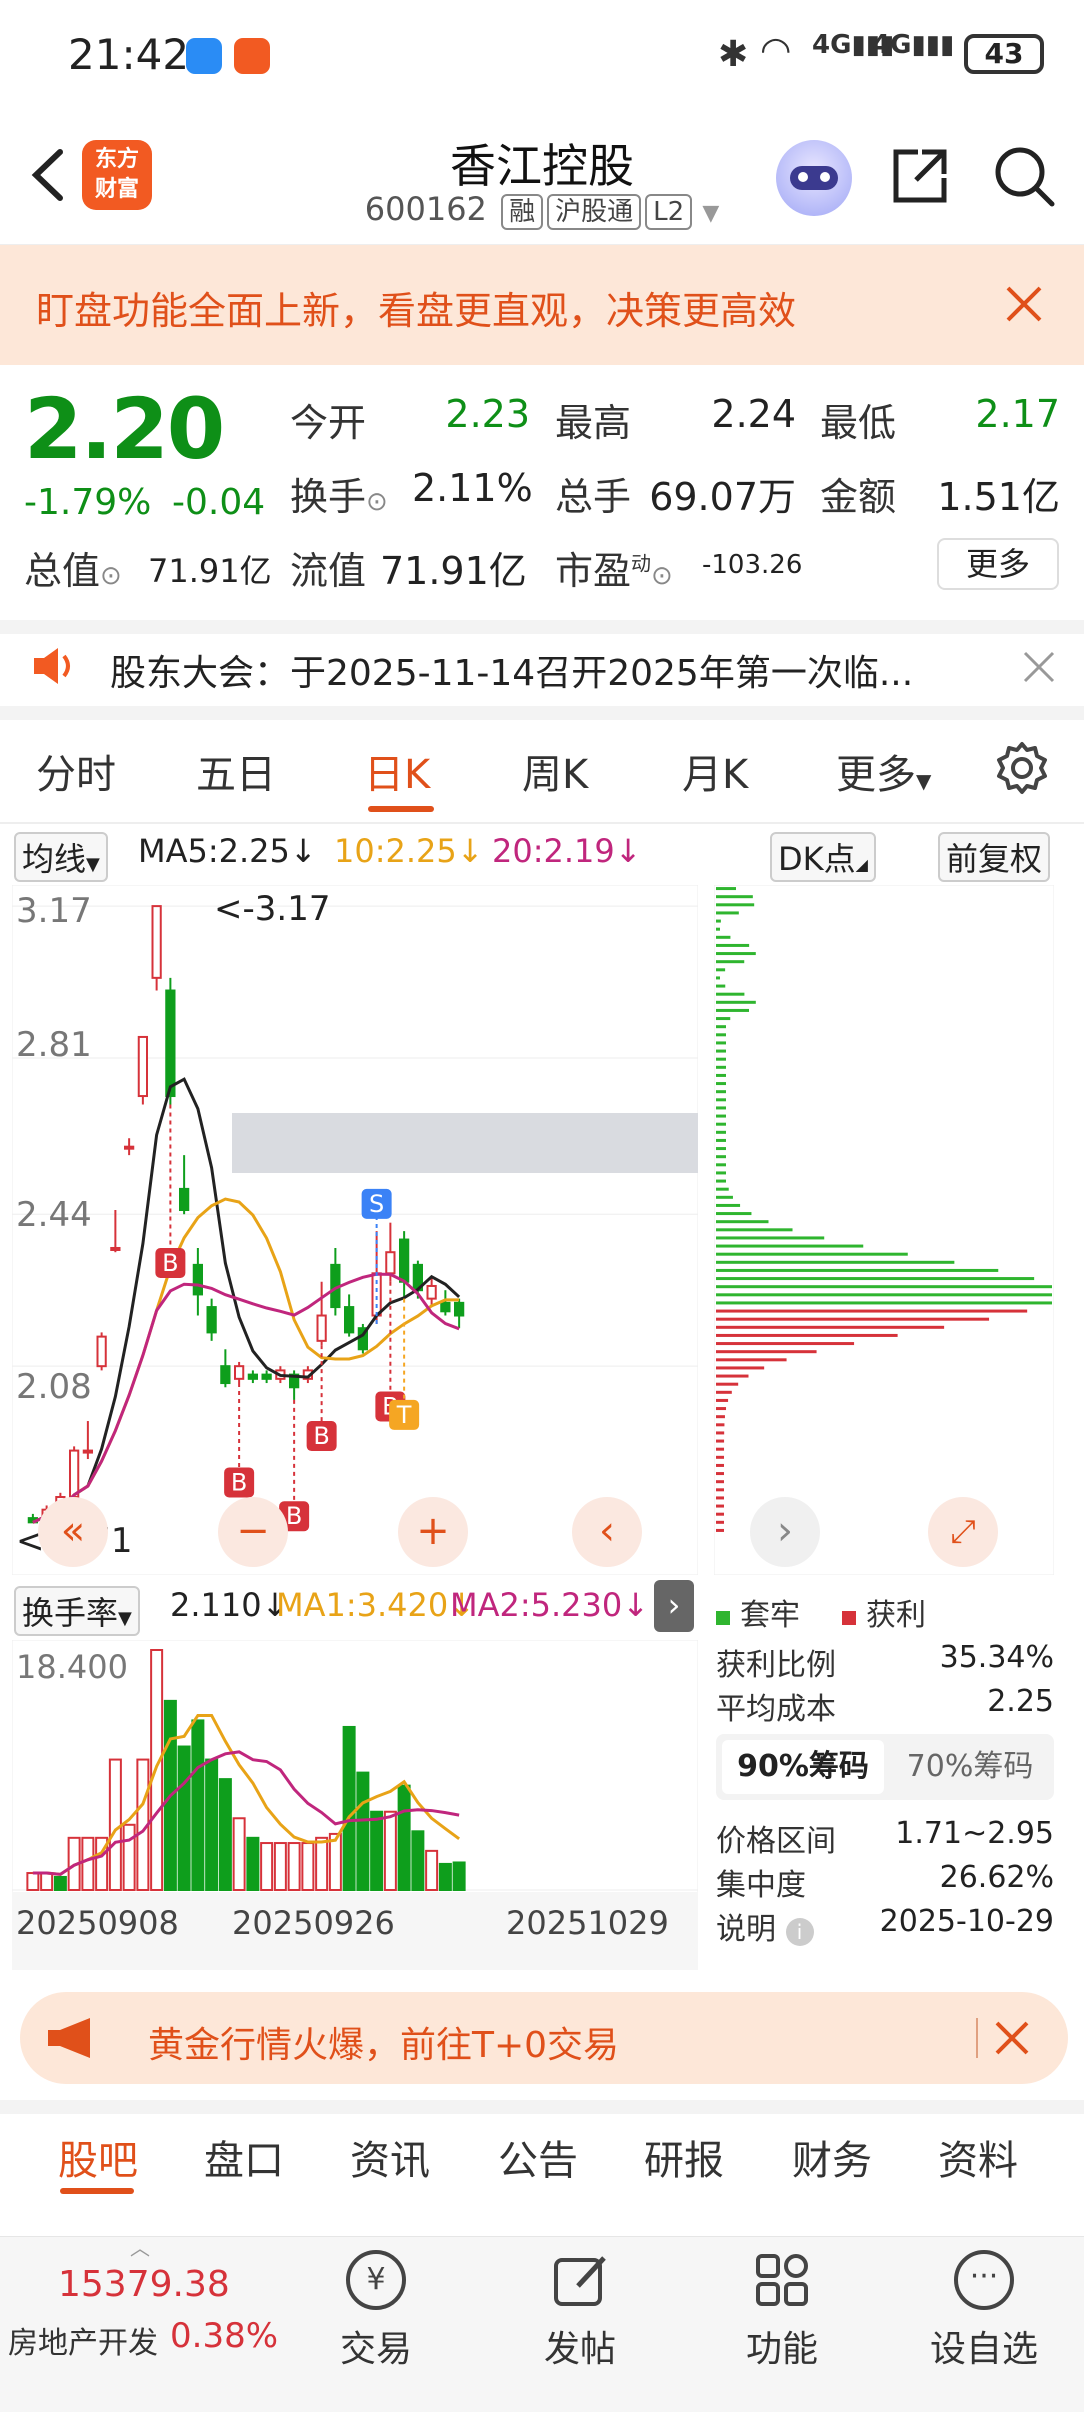 The image size is (1084, 2412). Describe the element at coordinates (614, 567) in the screenshot. I see `pe-label: 市盈动⊙` at that location.